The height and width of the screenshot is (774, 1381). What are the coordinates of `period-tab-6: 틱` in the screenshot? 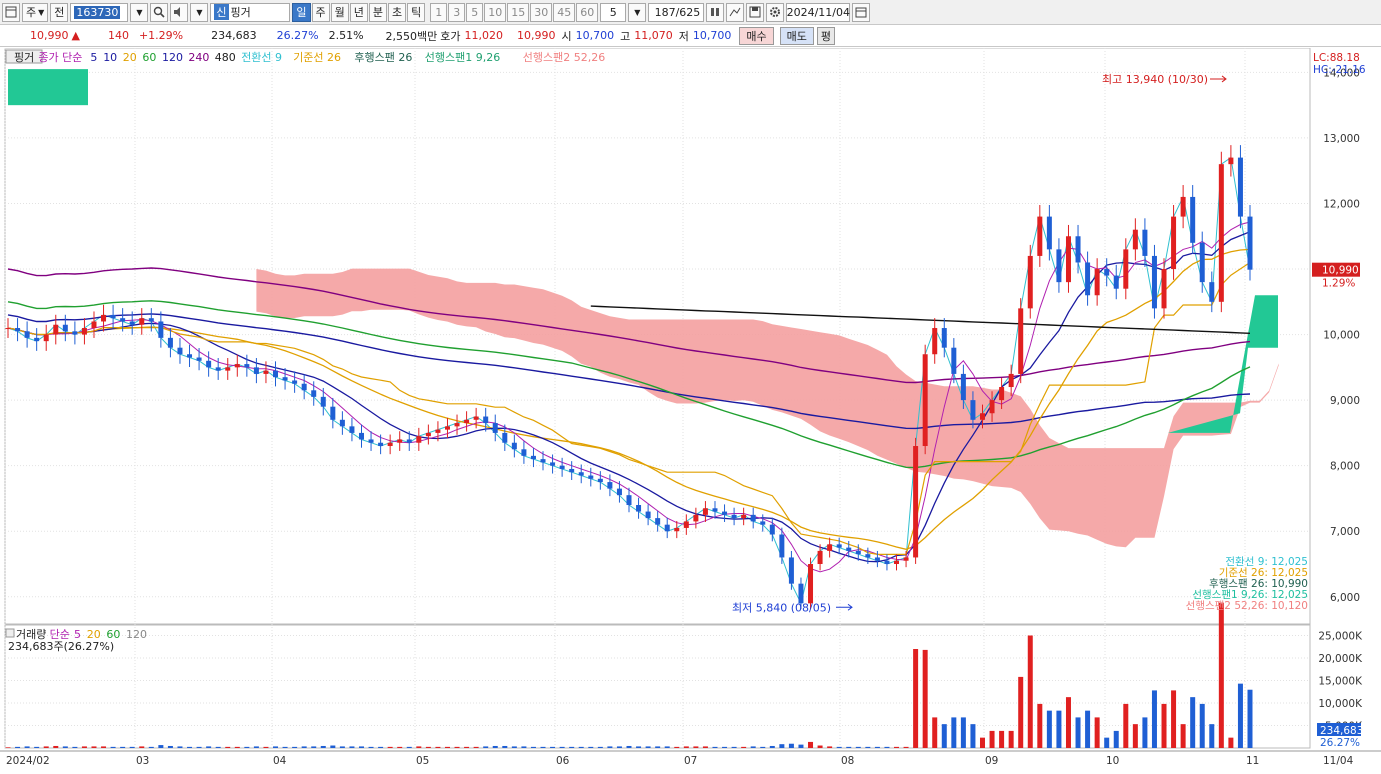 It's located at (416, 12).